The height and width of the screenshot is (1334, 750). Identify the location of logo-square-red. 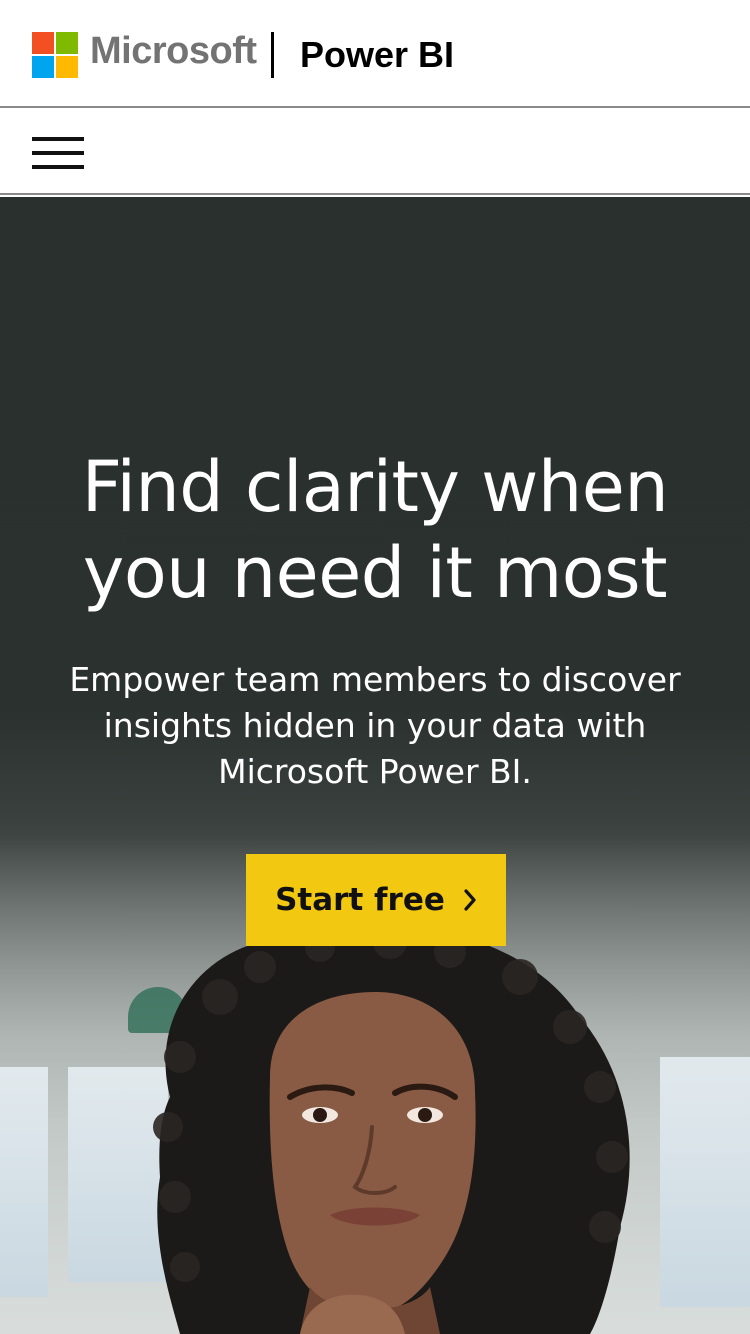
(43, 43).